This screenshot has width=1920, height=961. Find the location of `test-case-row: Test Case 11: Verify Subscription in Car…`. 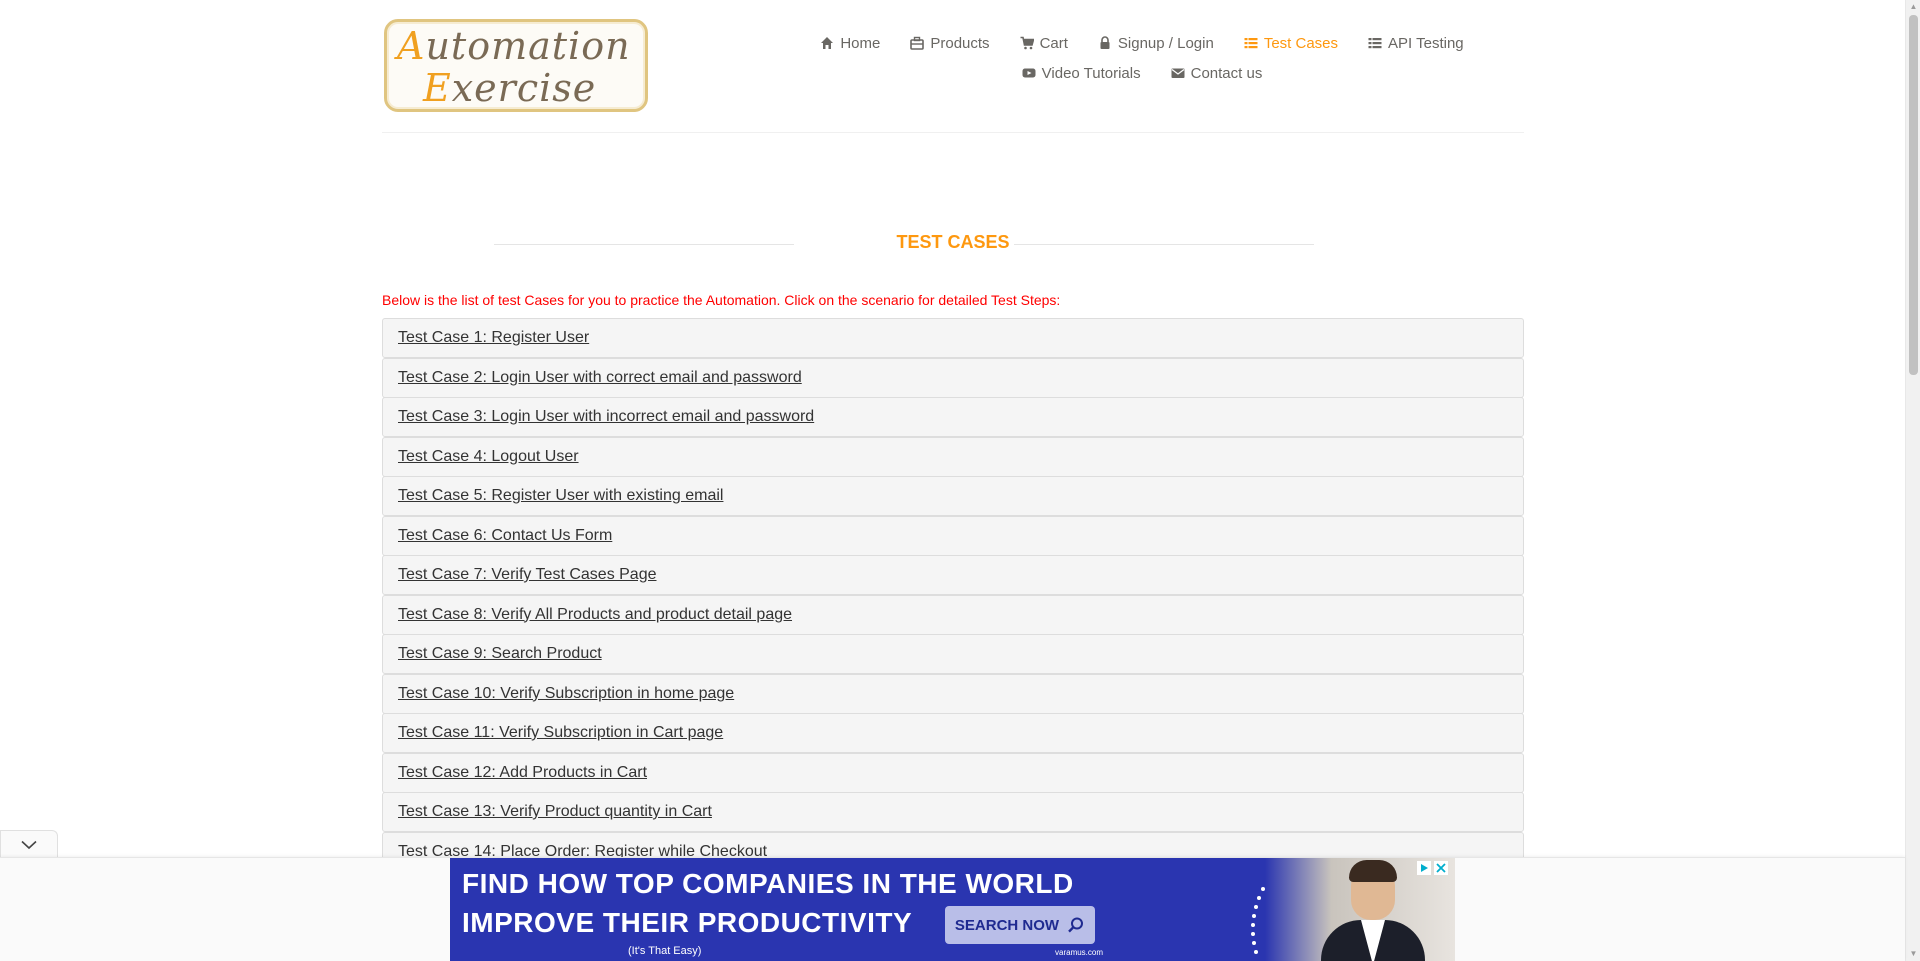

test-case-row: Test Case 11: Verify Subscription in Car… is located at coordinates (953, 733).